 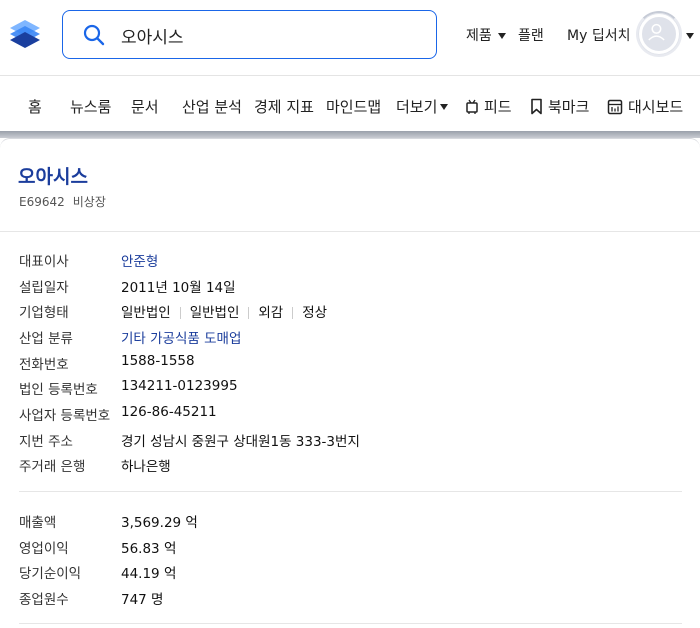 I want to click on nav-feed: 피드, so click(x=488, y=106).